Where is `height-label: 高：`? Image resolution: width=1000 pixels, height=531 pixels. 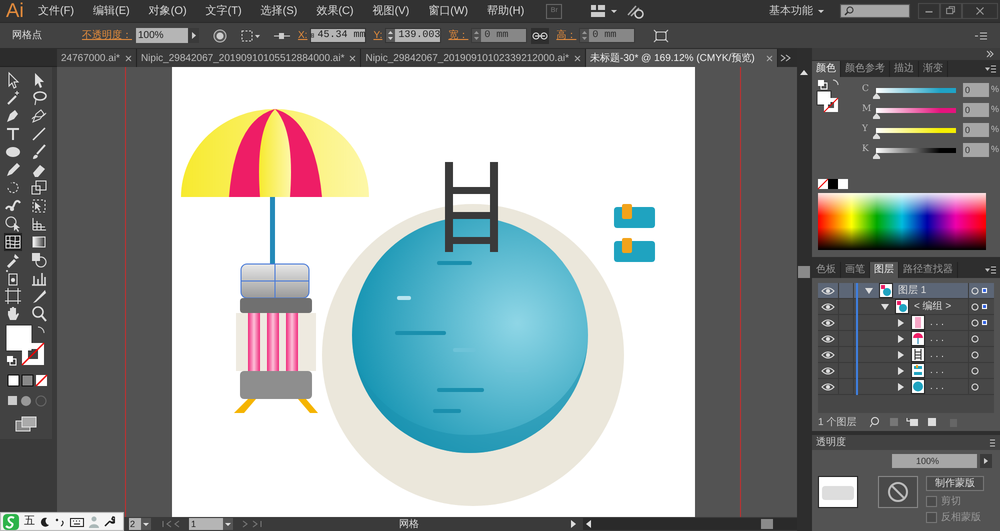
height-label: 高： is located at coordinates (566, 35).